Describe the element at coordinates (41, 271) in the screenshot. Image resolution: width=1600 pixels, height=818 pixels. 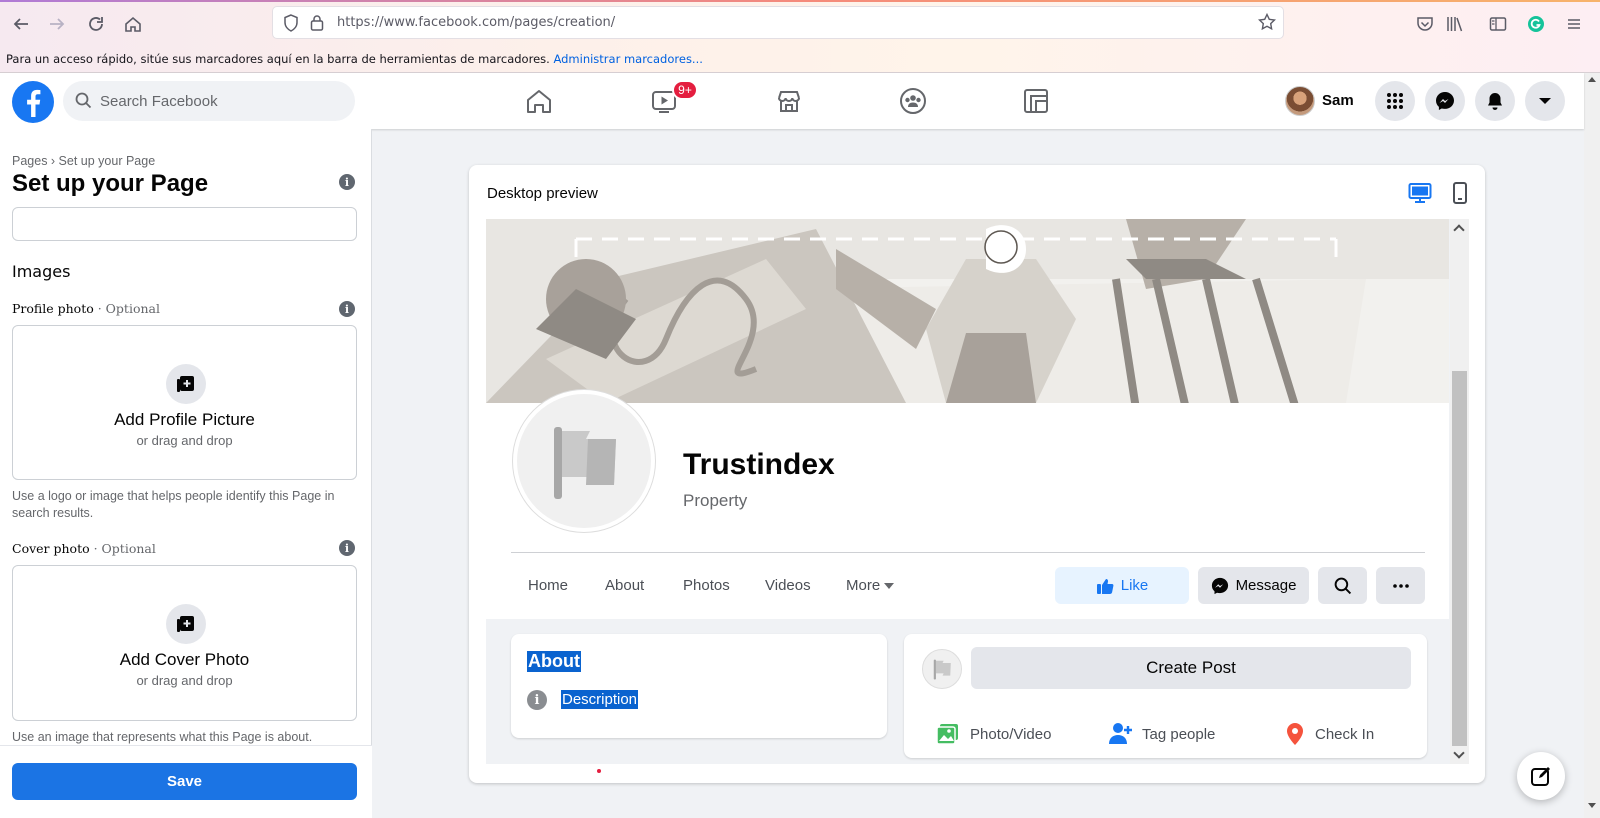
I see `images-heading: Images` at that location.